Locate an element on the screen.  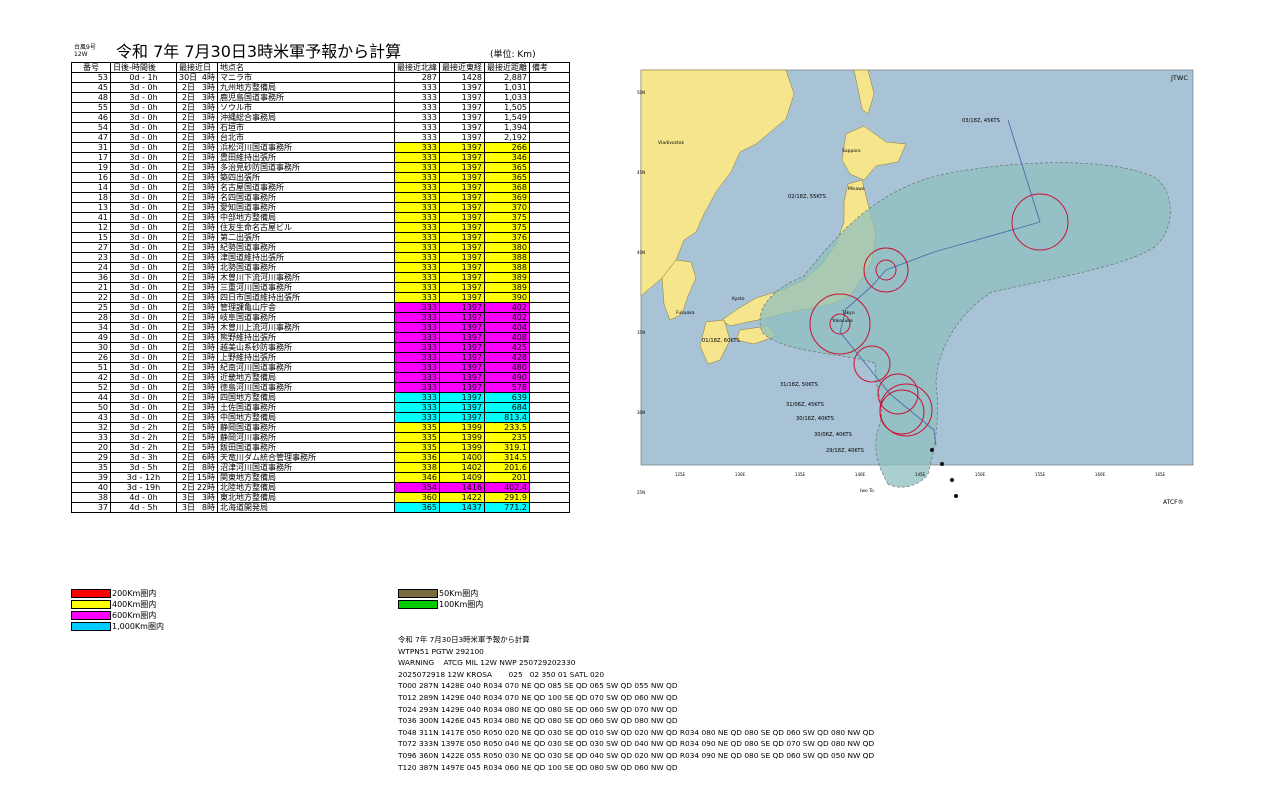
cell-place-name: 津国道維持出張所 is located at coordinates (306, 257).